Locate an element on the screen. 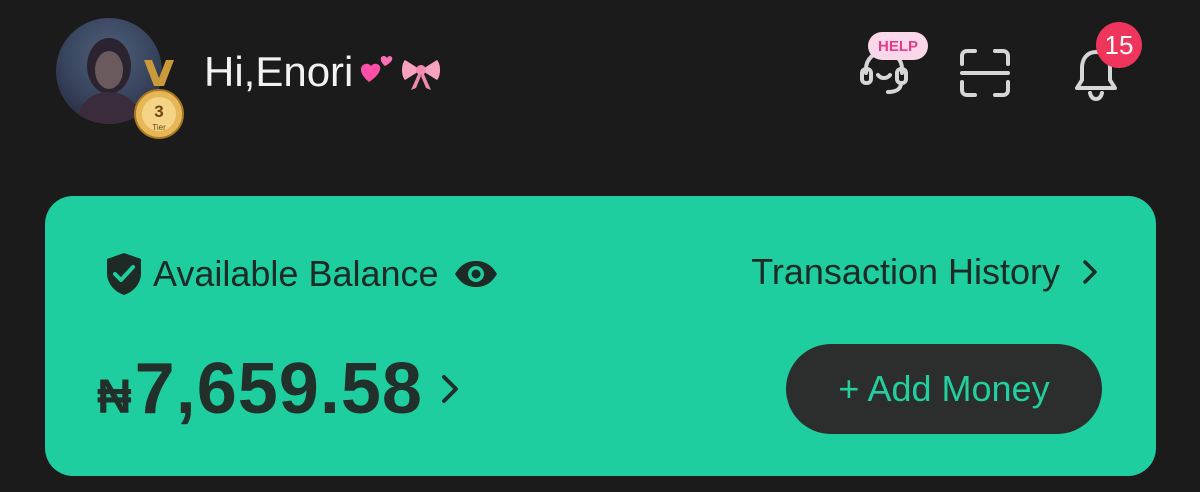  currency-symbol: ₦ is located at coordinates (115, 397).